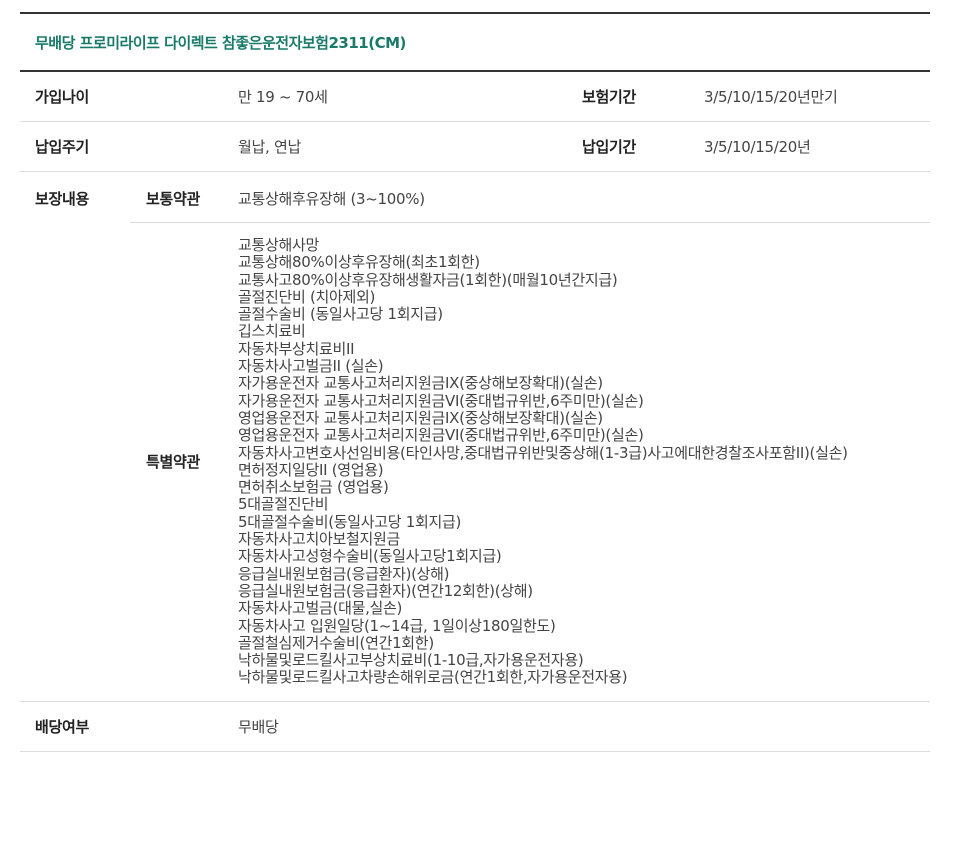 Image resolution: width=962 pixels, height=862 pixels. Describe the element at coordinates (441, 400) in the screenshot. I see `special-term-item: 자가용운전자 교통사고처리지원금VI(중대법규위반,6주미만)(실손)` at that location.